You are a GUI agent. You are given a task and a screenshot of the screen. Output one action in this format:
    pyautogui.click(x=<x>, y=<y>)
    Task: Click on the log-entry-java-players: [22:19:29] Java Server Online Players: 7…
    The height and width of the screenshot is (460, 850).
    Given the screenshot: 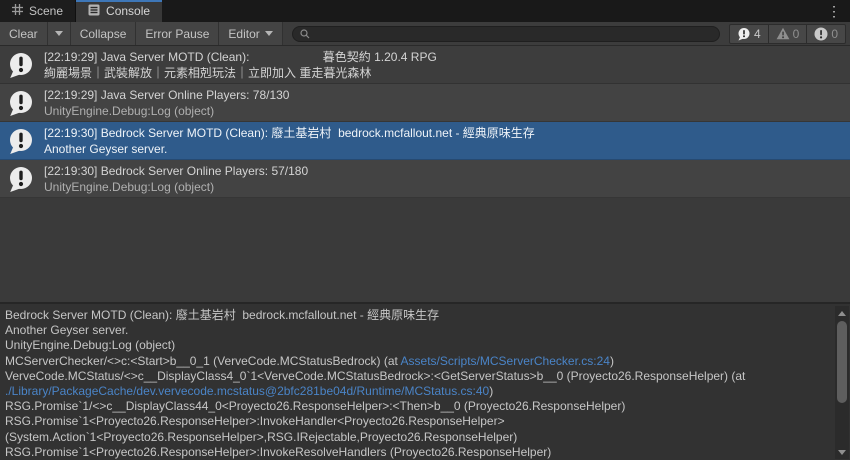 What is the action you would take?
    pyautogui.click(x=425, y=103)
    